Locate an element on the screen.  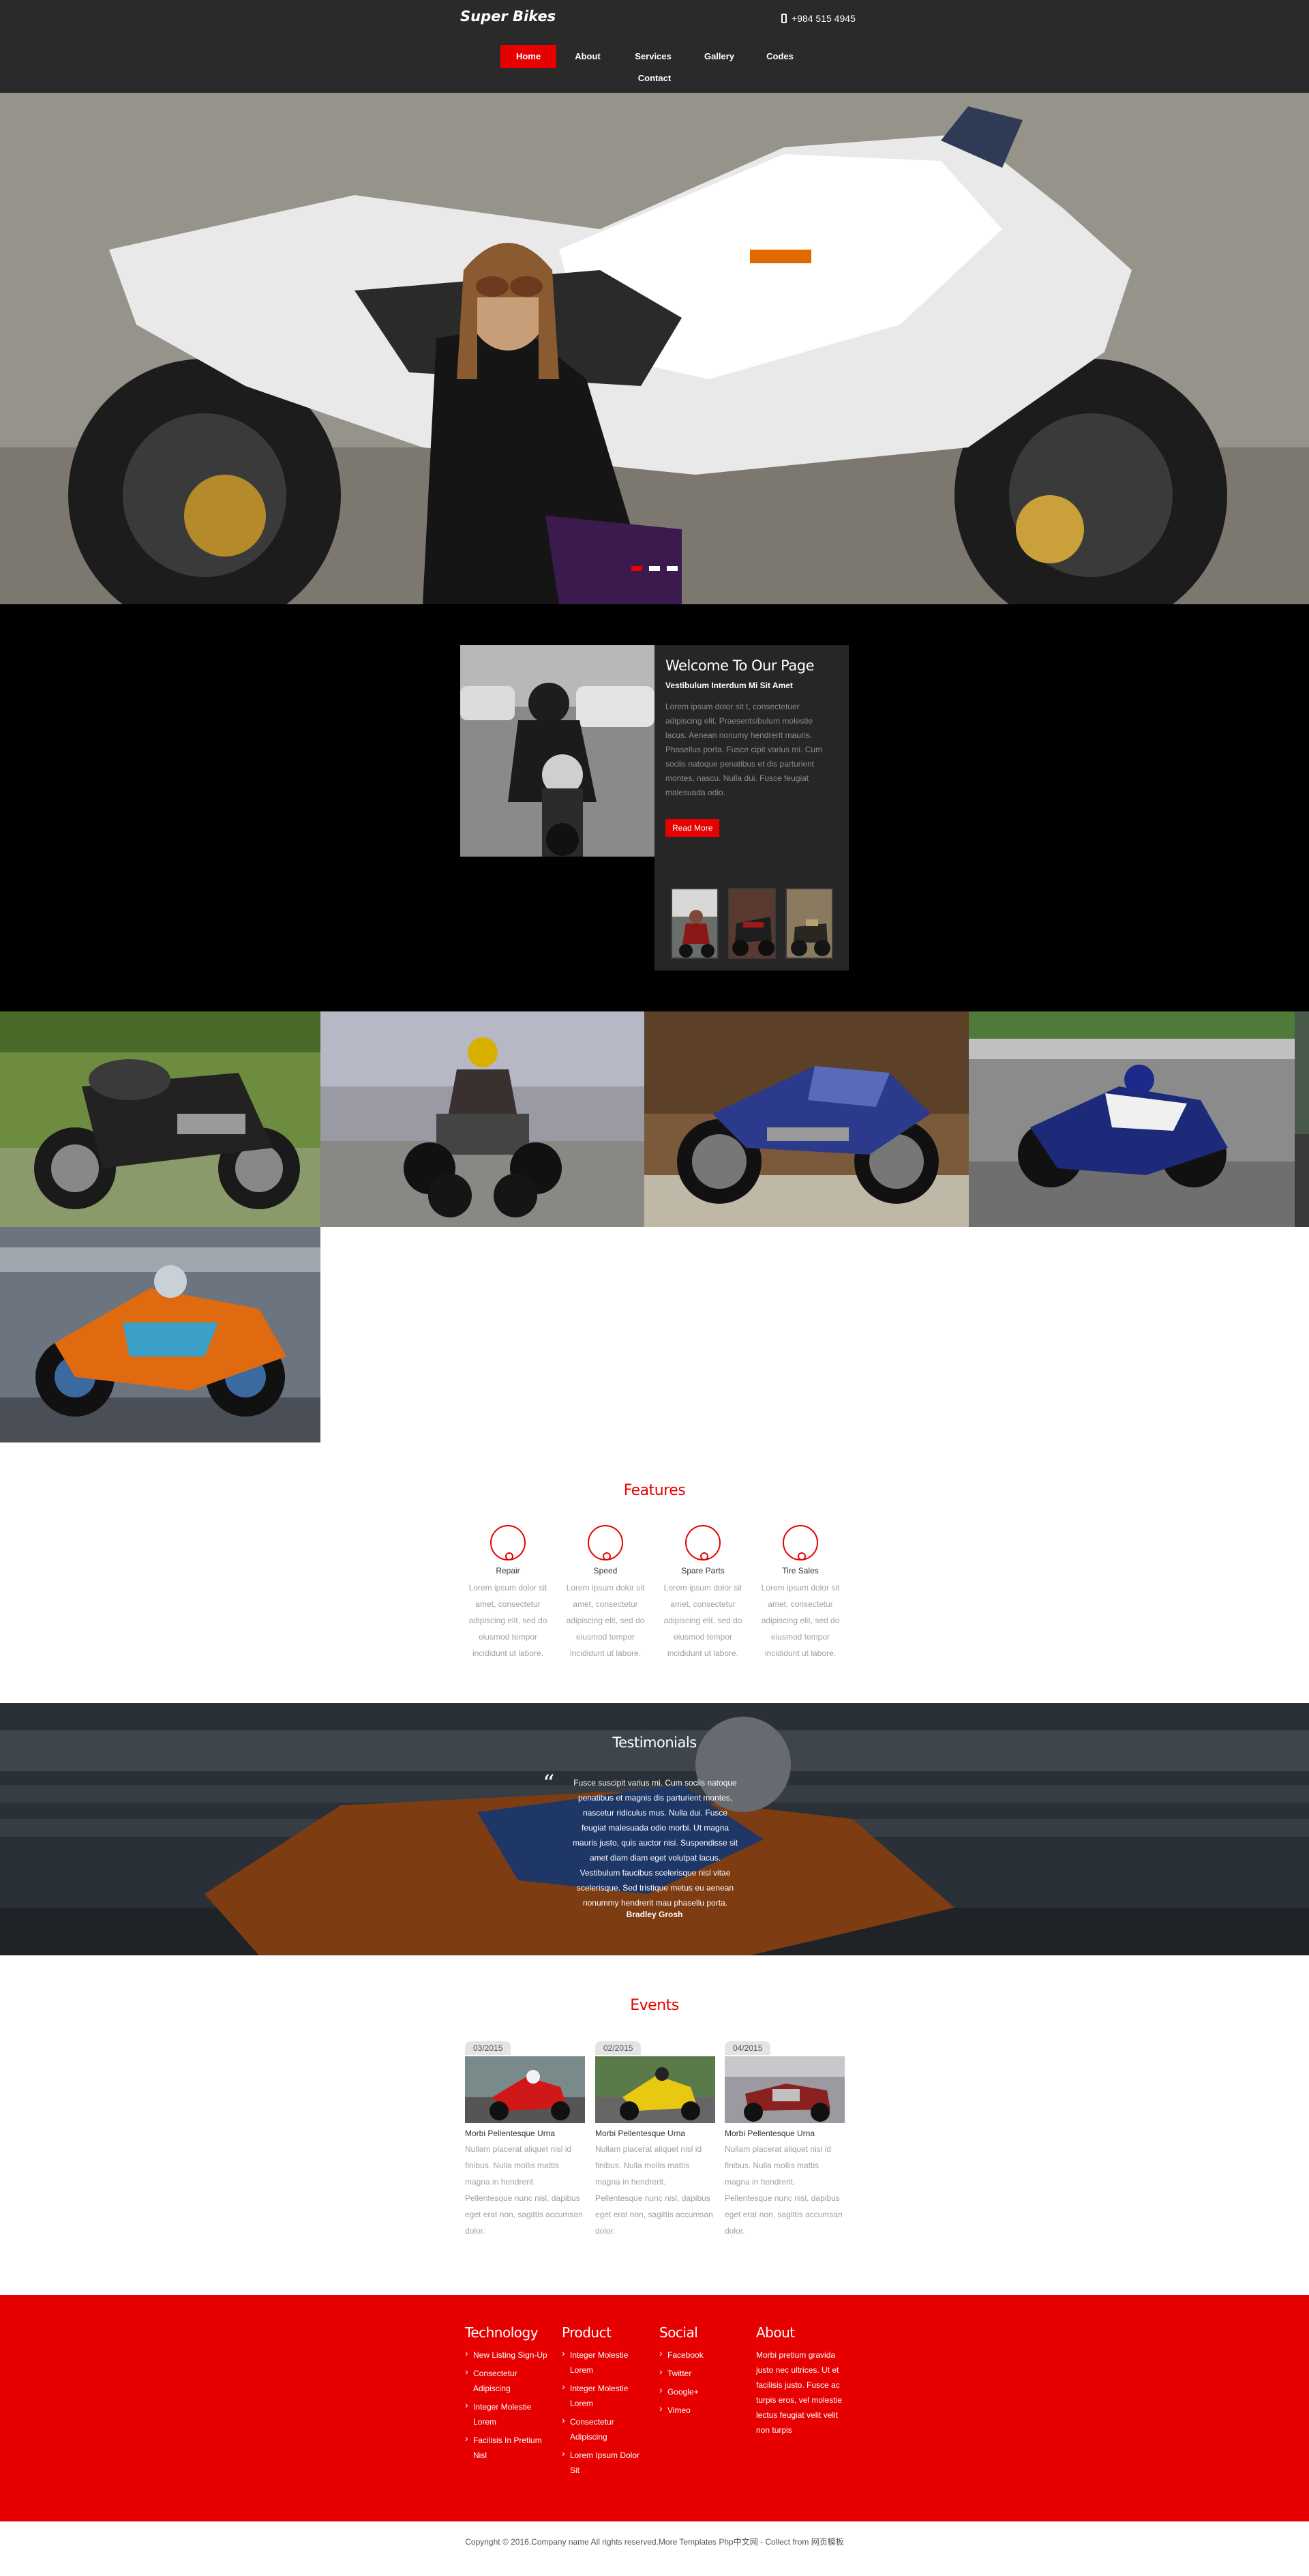
footer-technology-title: Technology is located at coordinates (502, 2332).